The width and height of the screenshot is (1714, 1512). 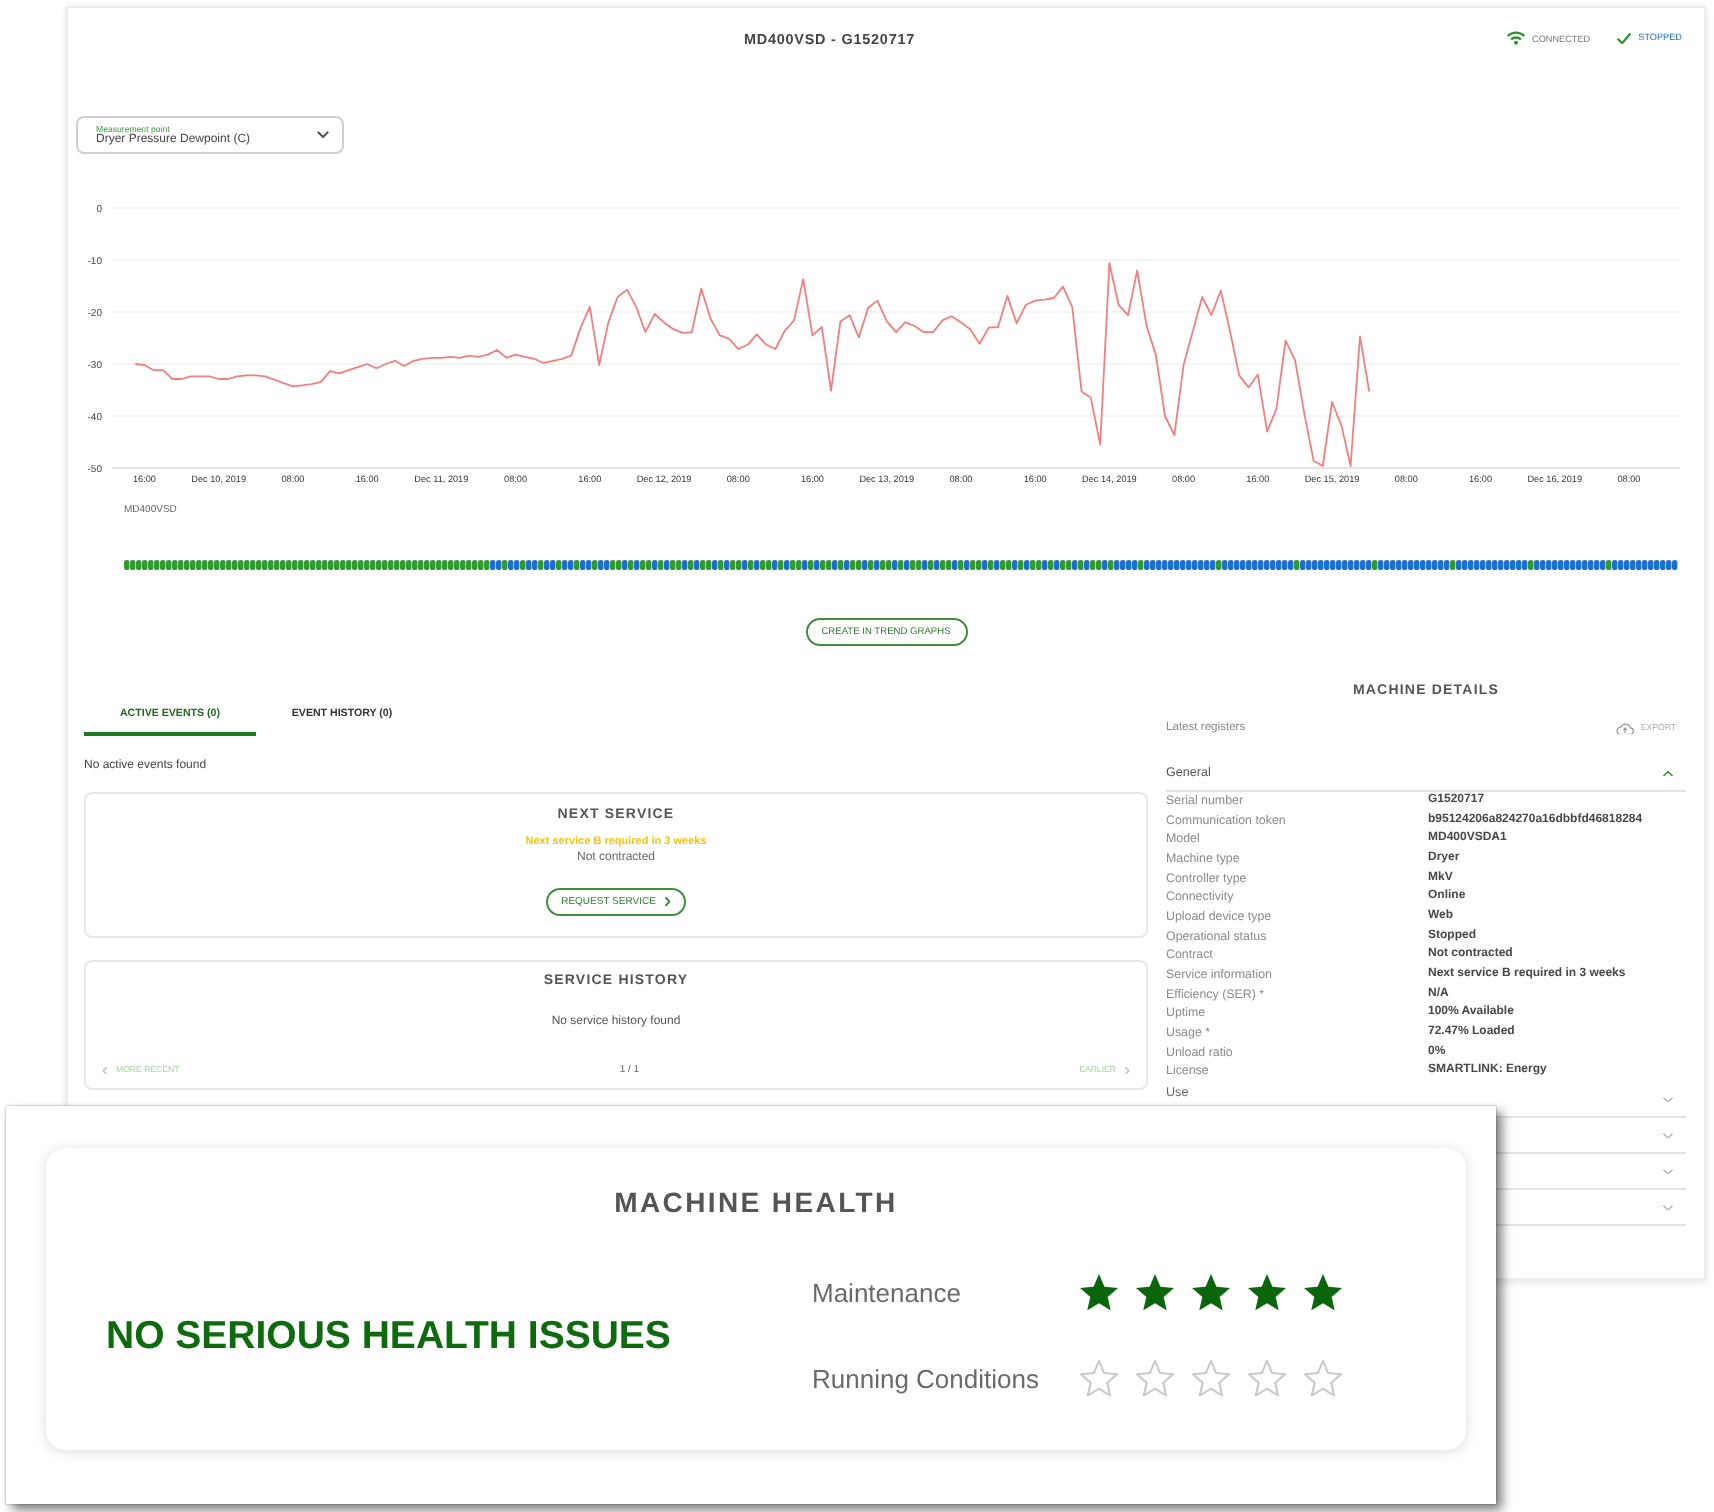 I want to click on rating-label: Running Conditions, so click(x=926, y=1378).